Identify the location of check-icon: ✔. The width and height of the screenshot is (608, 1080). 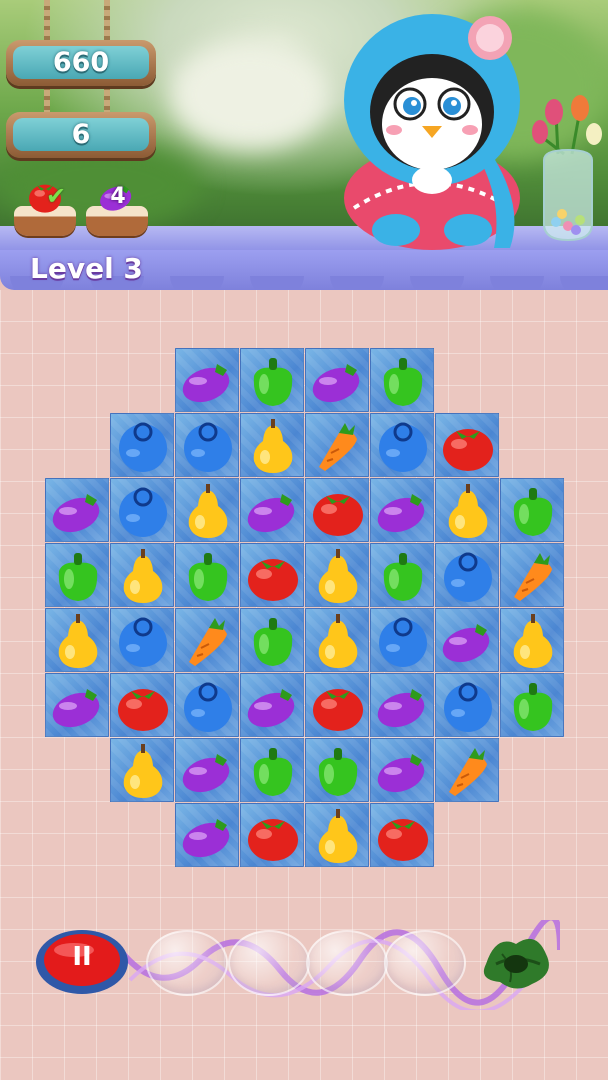
(56, 196).